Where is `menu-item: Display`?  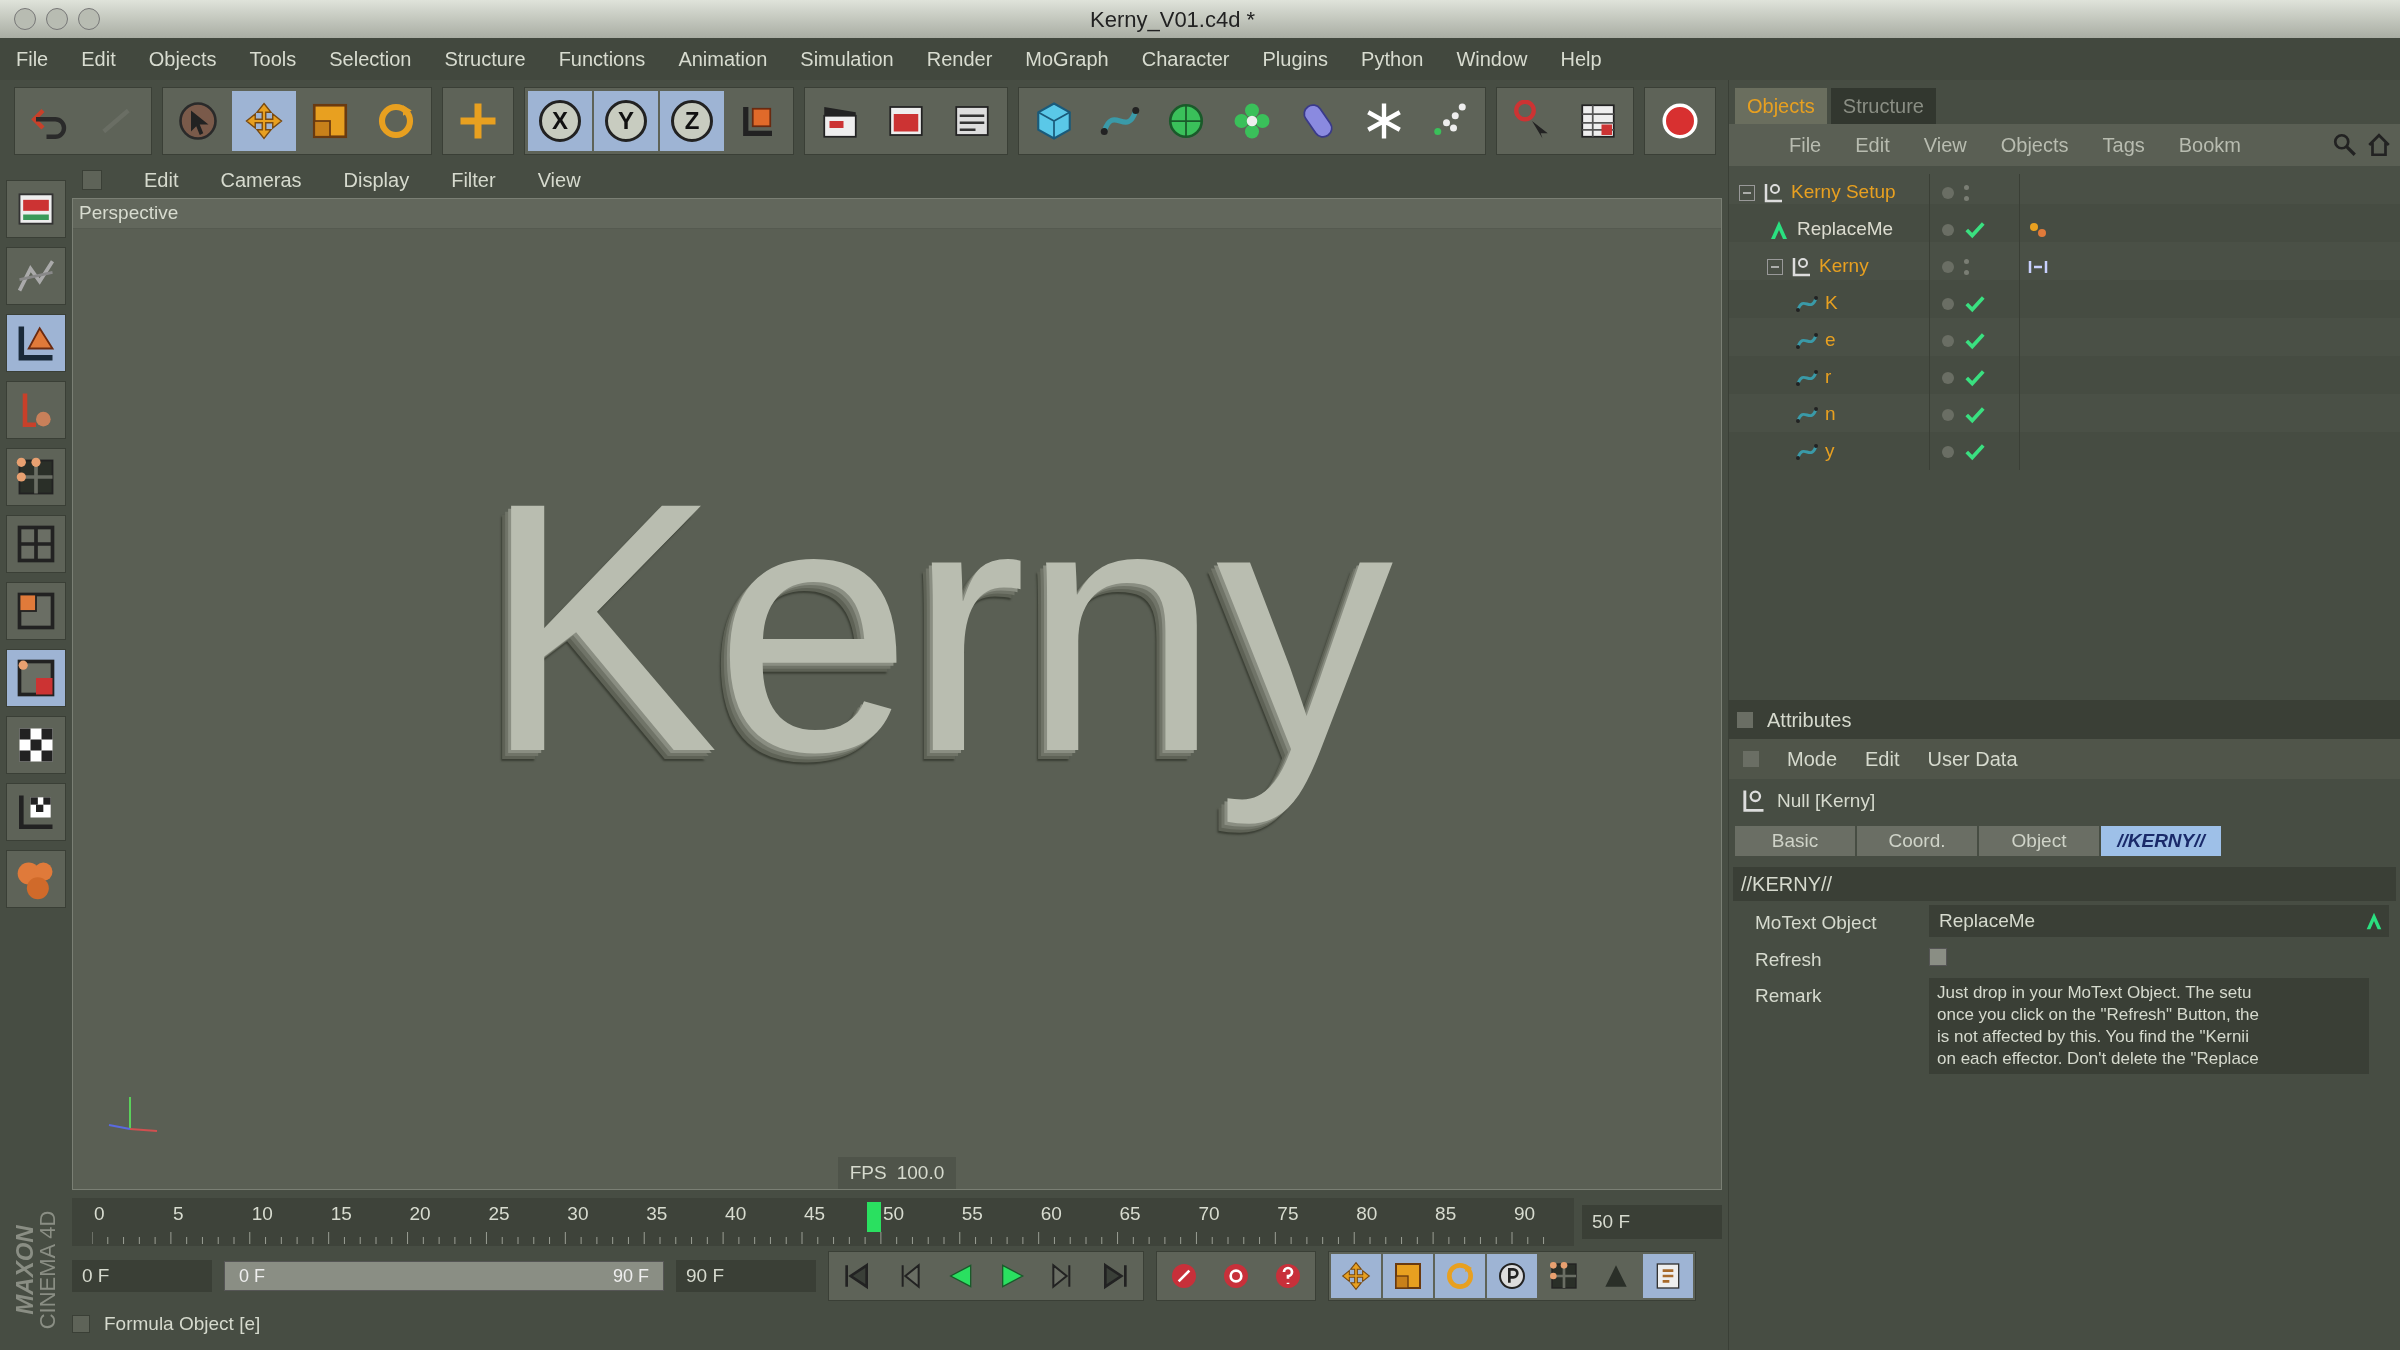 menu-item: Display is located at coordinates (376, 180).